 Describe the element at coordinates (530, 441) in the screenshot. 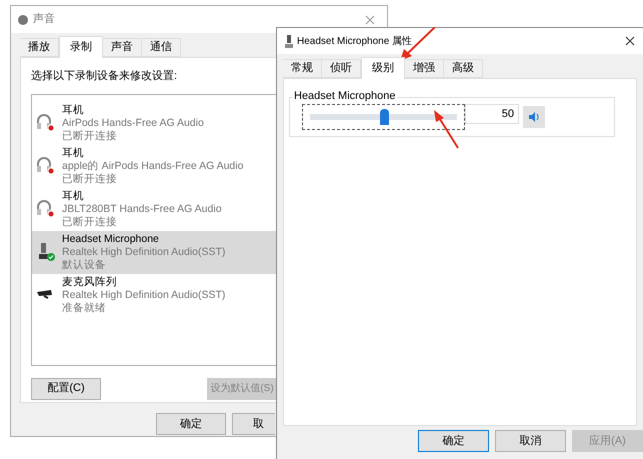

I see `dialog-button: 取消` at that location.